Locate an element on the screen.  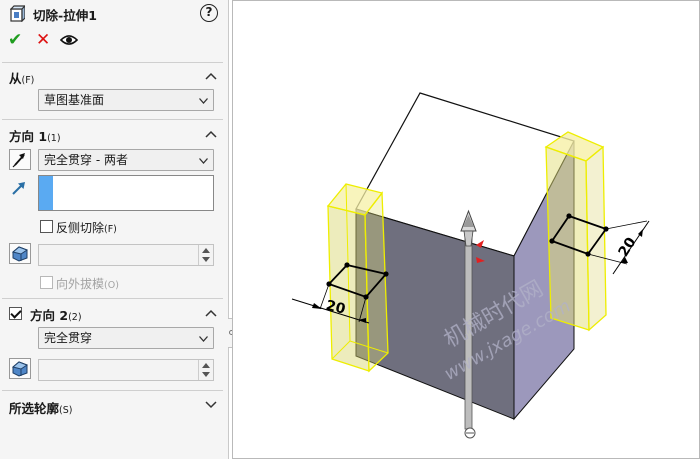
action-bar: ✔ ✕ is located at coordinates (48, 41).